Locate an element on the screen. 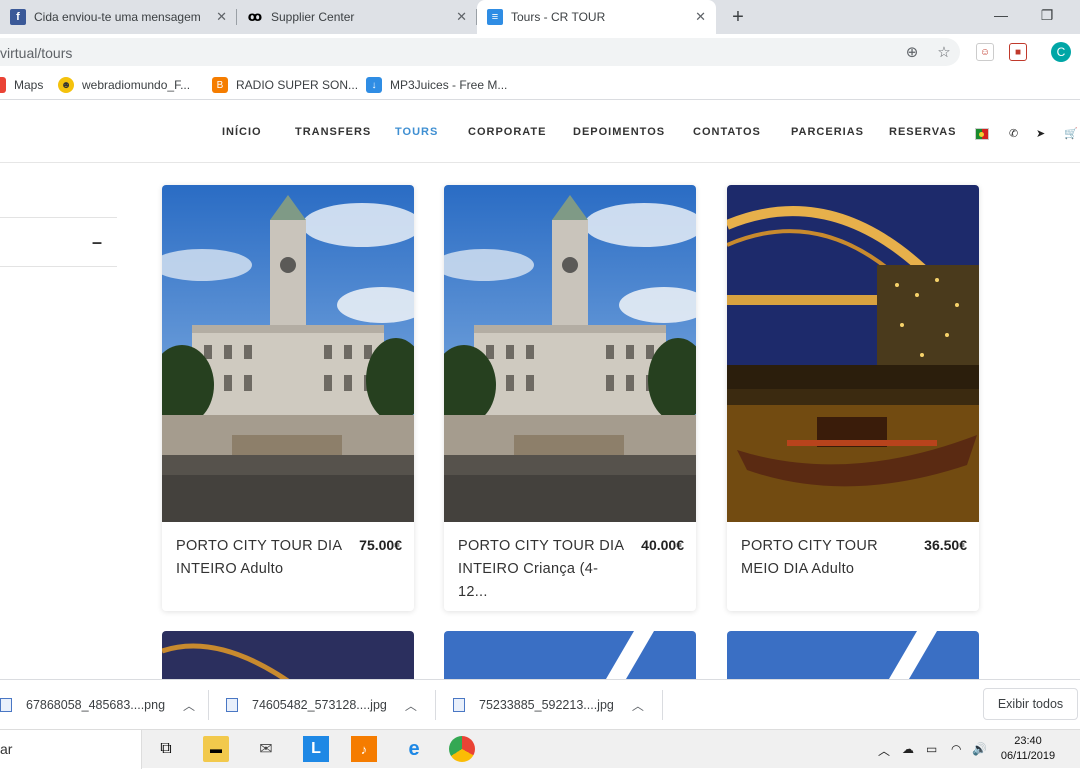 The height and width of the screenshot is (769, 1080). show-all-downloads-button: Exibir todos is located at coordinates (1030, 704).